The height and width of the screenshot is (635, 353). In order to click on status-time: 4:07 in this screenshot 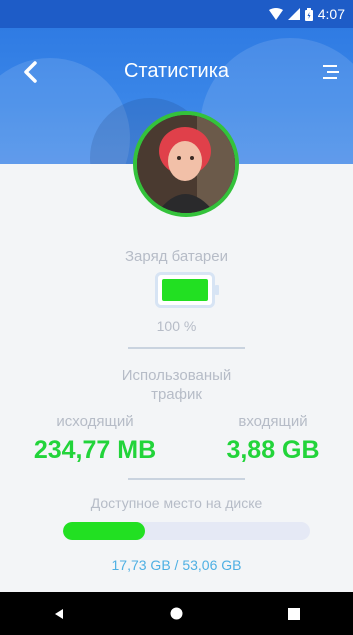, I will do `click(331, 14)`.